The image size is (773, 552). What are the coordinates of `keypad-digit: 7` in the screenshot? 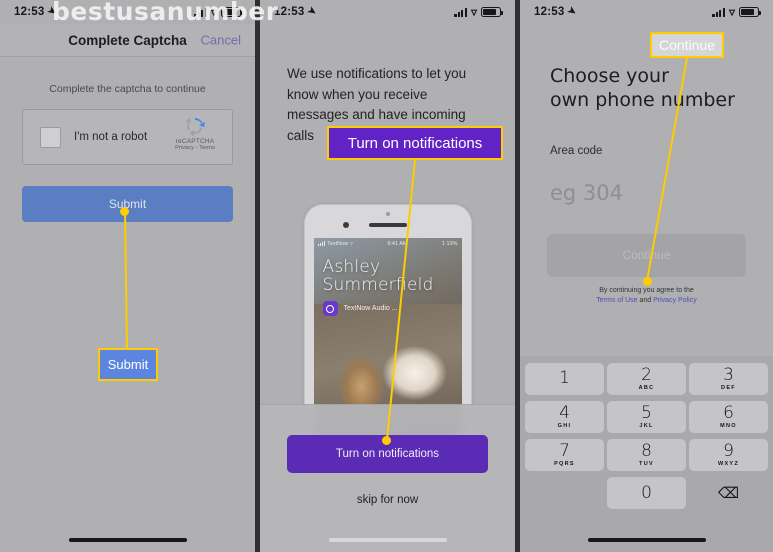 It's located at (564, 450).